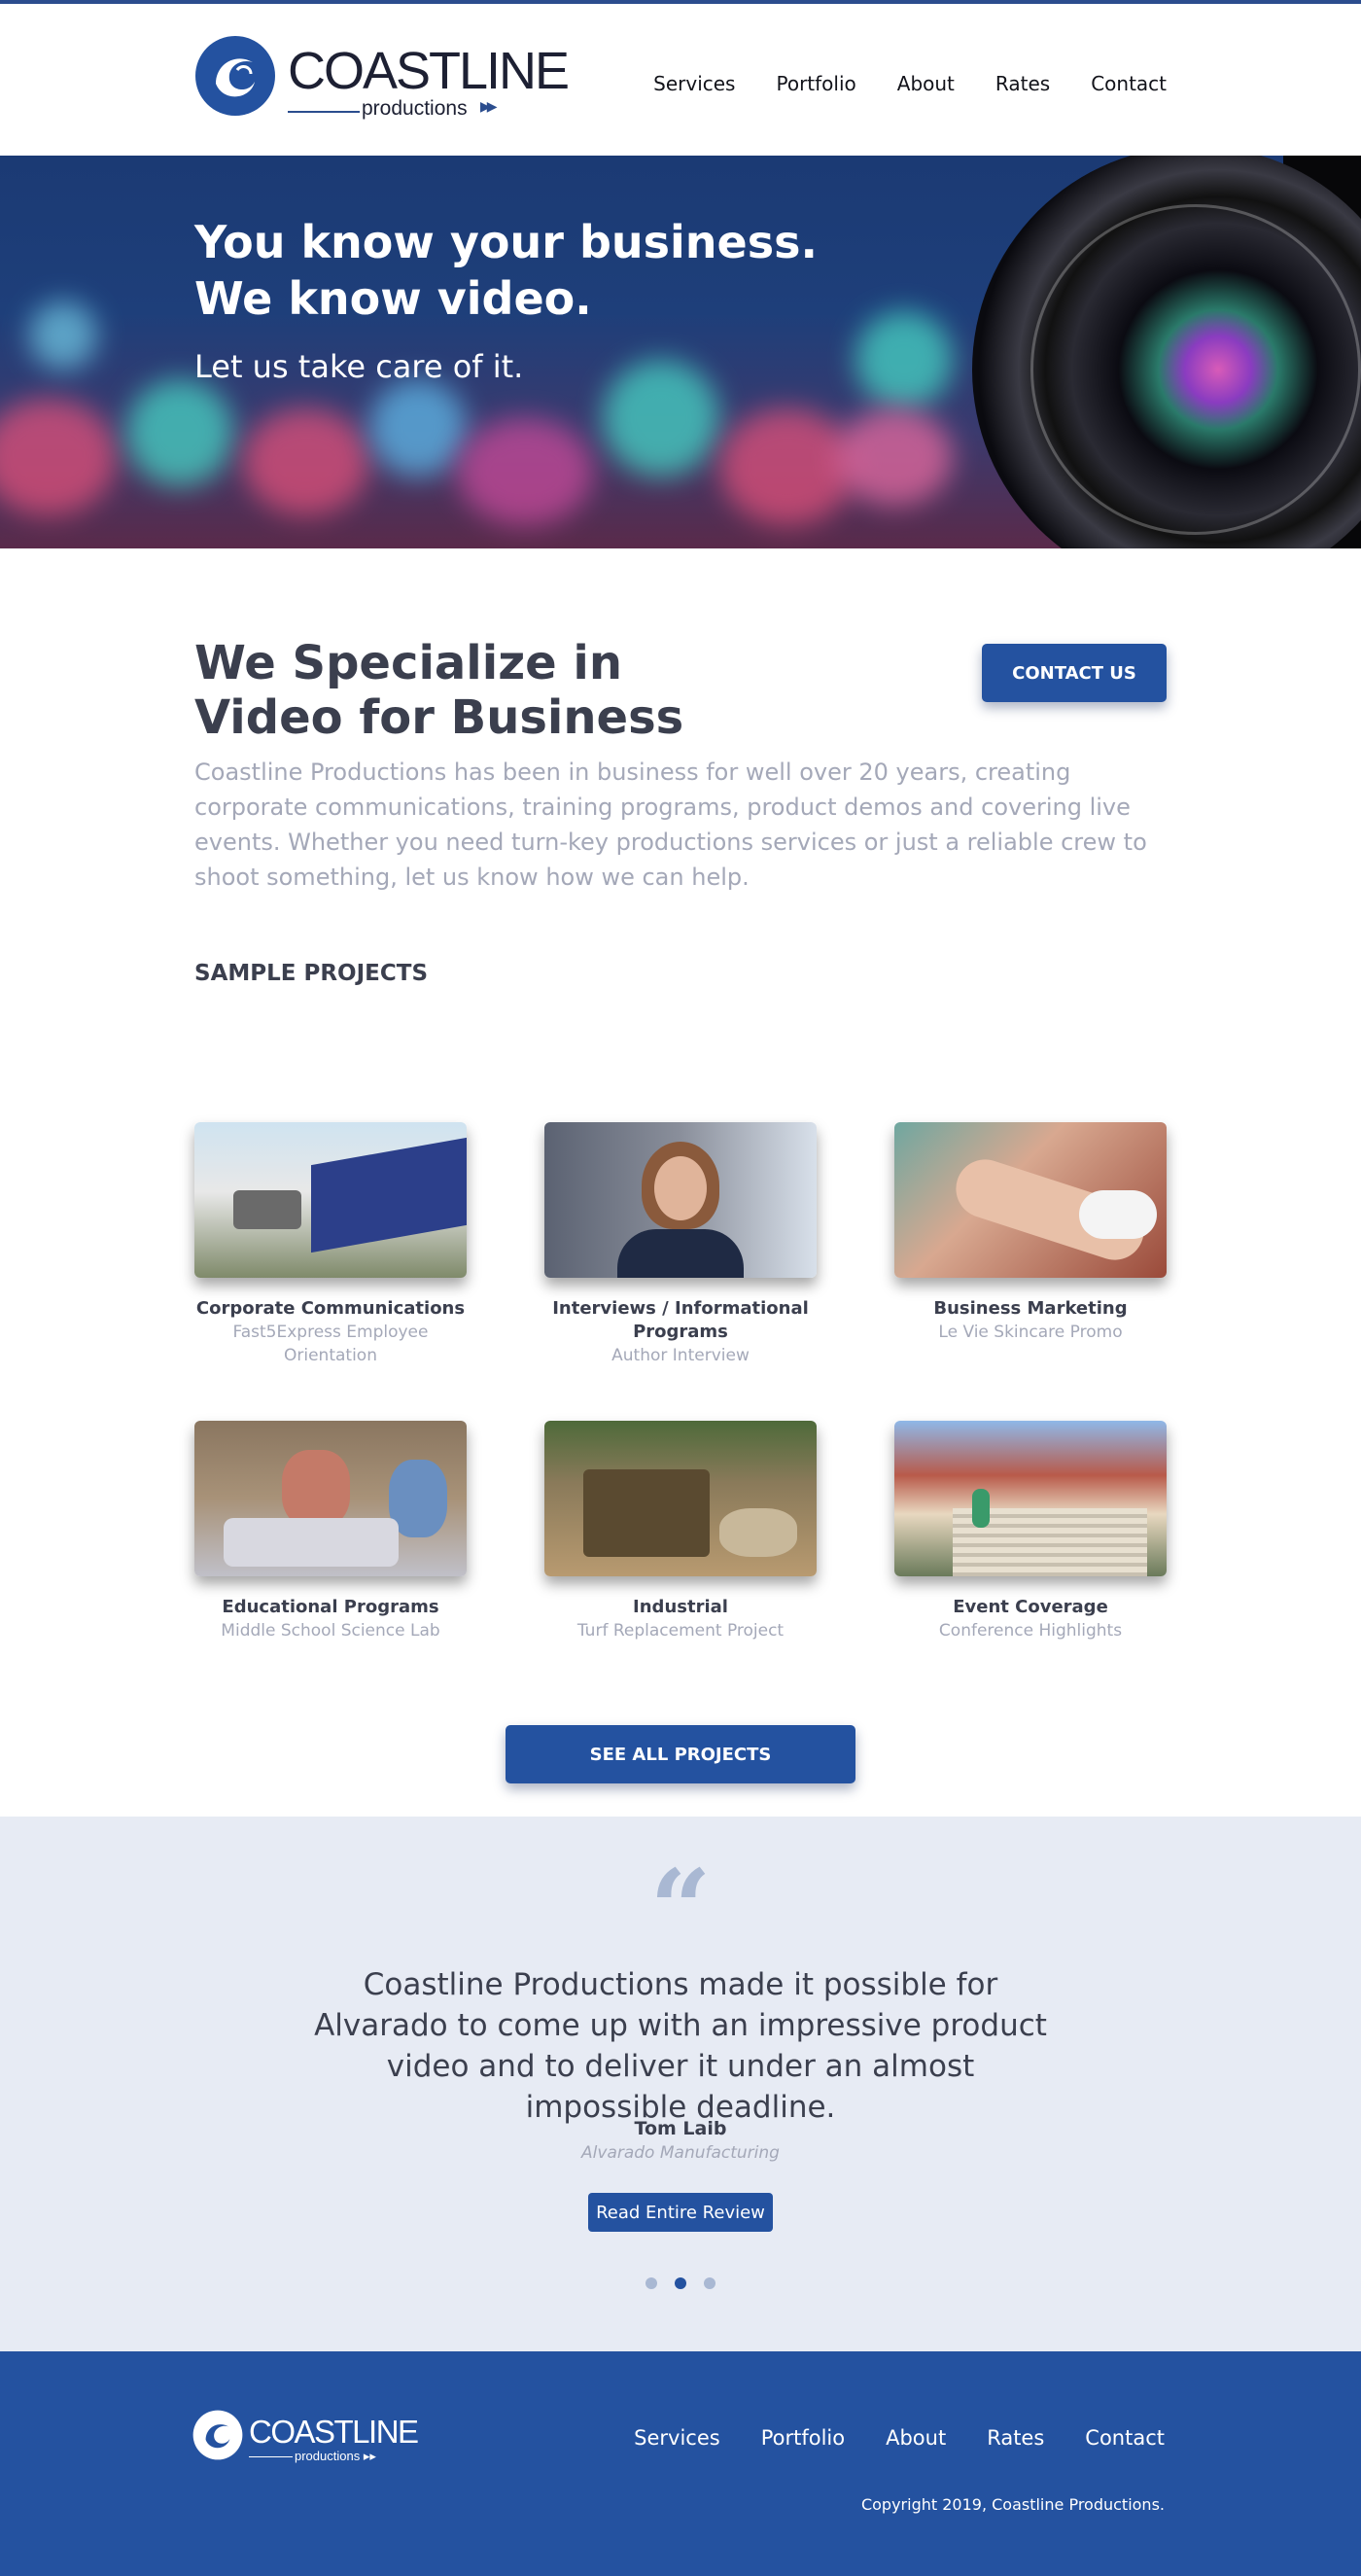 The width and height of the screenshot is (1361, 2576). Describe the element at coordinates (330, 1344) in the screenshot. I see `project-desc: Fast5Express Employee Orientation` at that location.